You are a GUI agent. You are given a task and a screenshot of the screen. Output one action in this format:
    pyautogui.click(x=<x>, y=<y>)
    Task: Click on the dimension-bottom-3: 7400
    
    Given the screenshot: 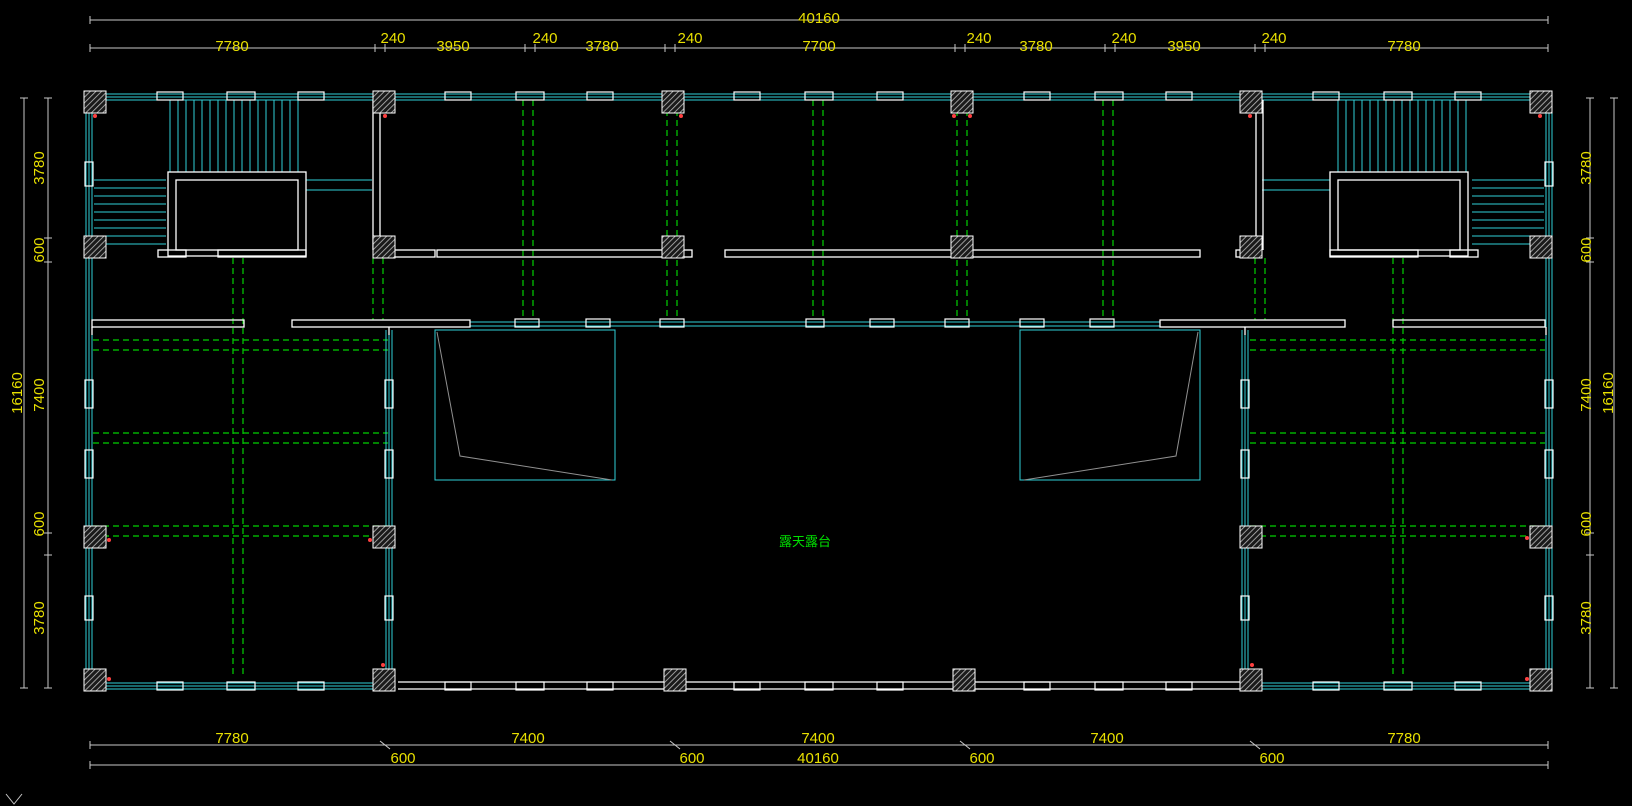 What is the action you would take?
    pyautogui.click(x=1106, y=738)
    